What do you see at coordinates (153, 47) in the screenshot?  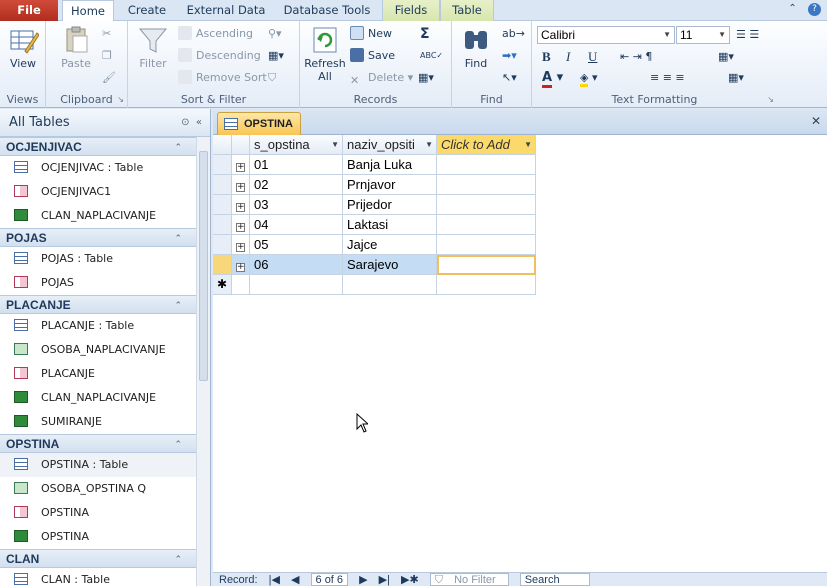 I see `filter-button: Filter` at bounding box center [153, 47].